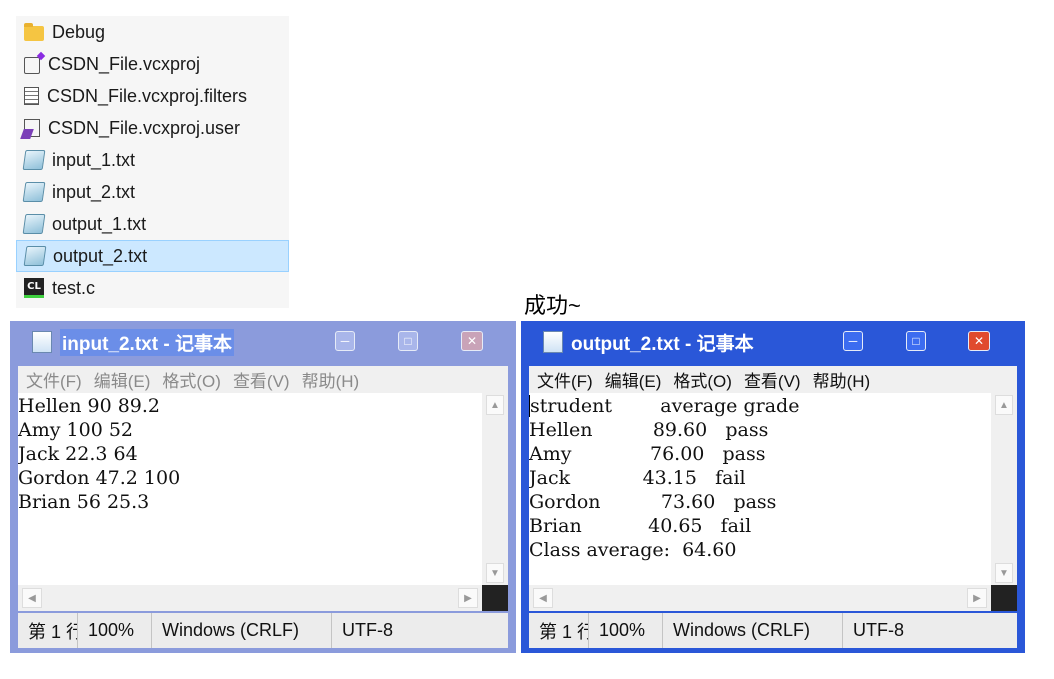 The width and height of the screenshot is (1054, 679). I want to click on text-line: Gordon 73.60 pass, so click(653, 502).